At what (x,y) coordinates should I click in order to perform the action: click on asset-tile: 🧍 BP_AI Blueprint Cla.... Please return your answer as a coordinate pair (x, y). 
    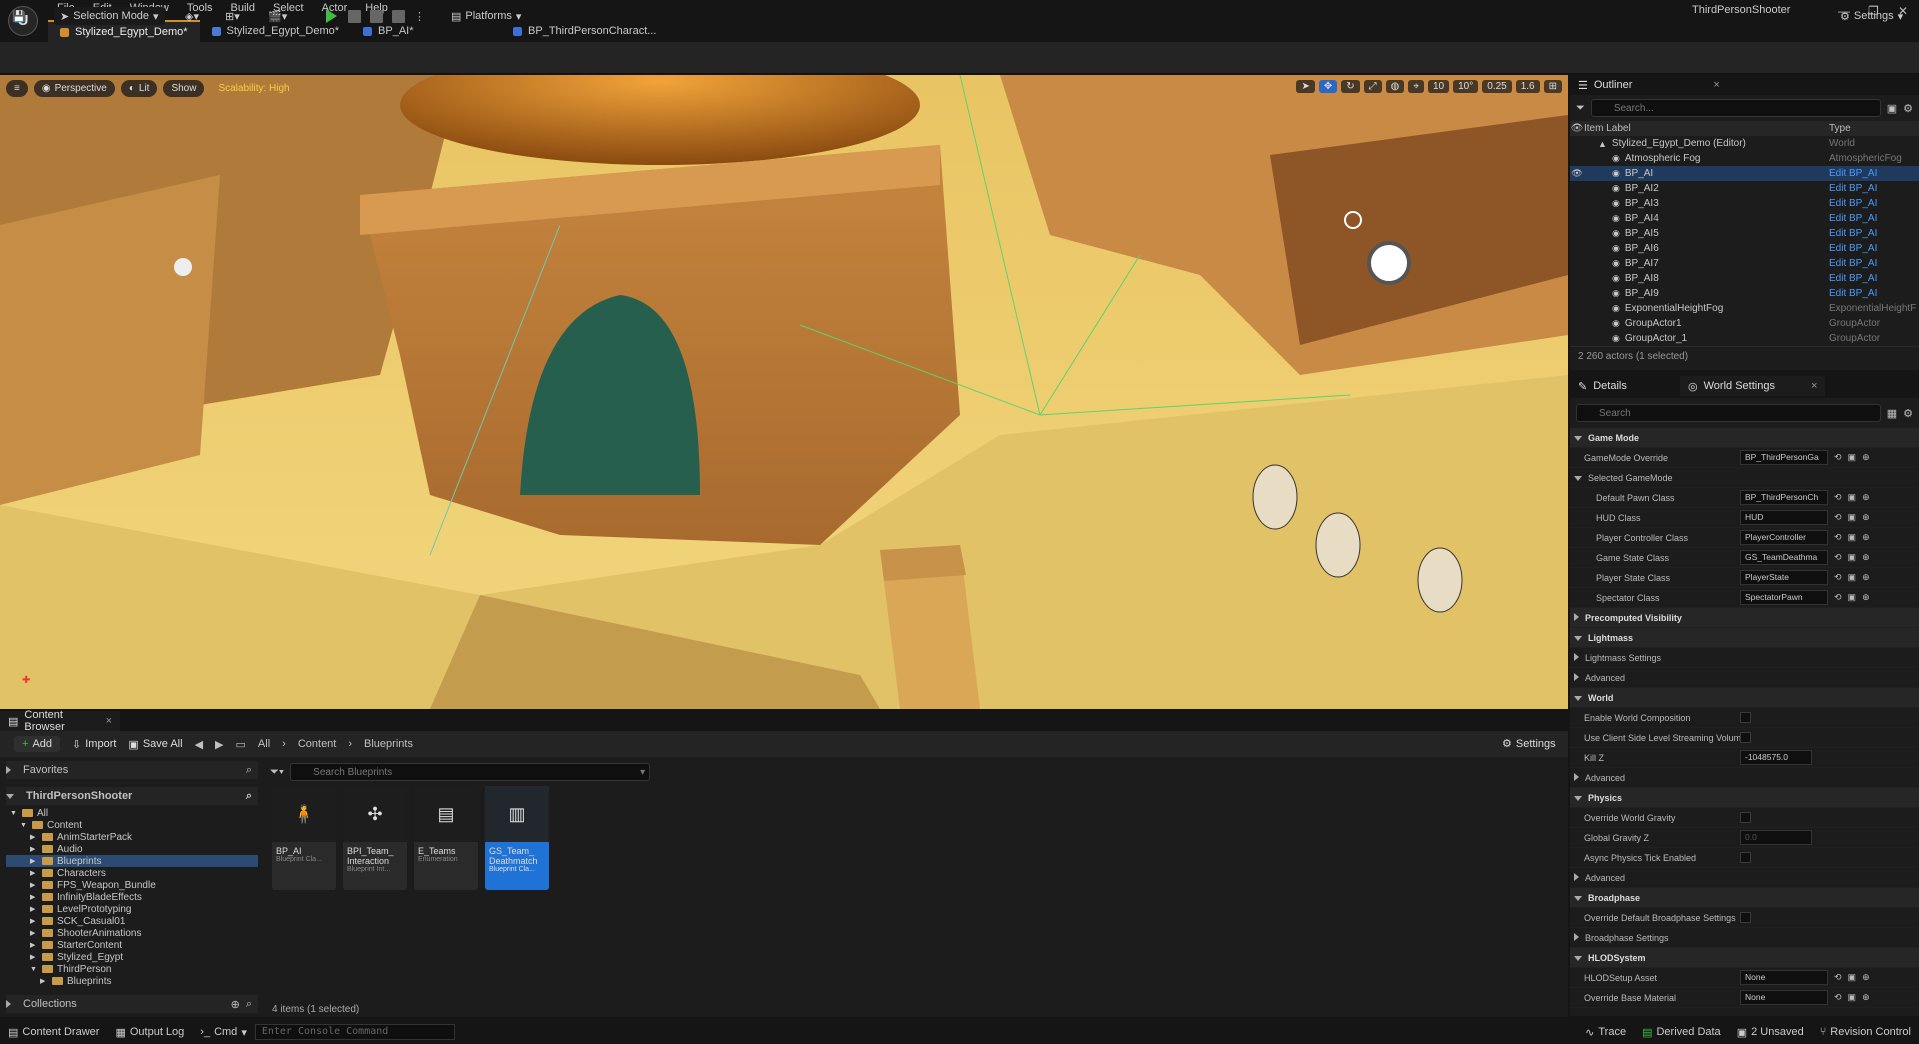
    Looking at the image, I should click on (304, 838).